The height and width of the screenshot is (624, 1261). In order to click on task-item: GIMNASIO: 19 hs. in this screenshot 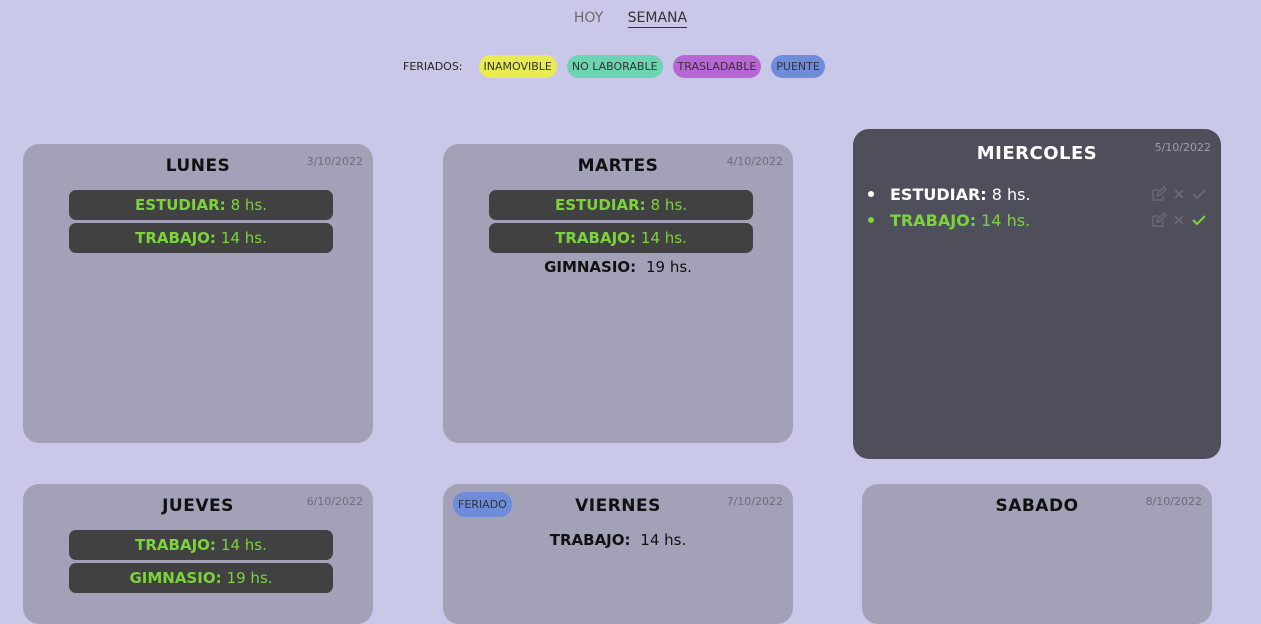, I will do `click(618, 267)`.